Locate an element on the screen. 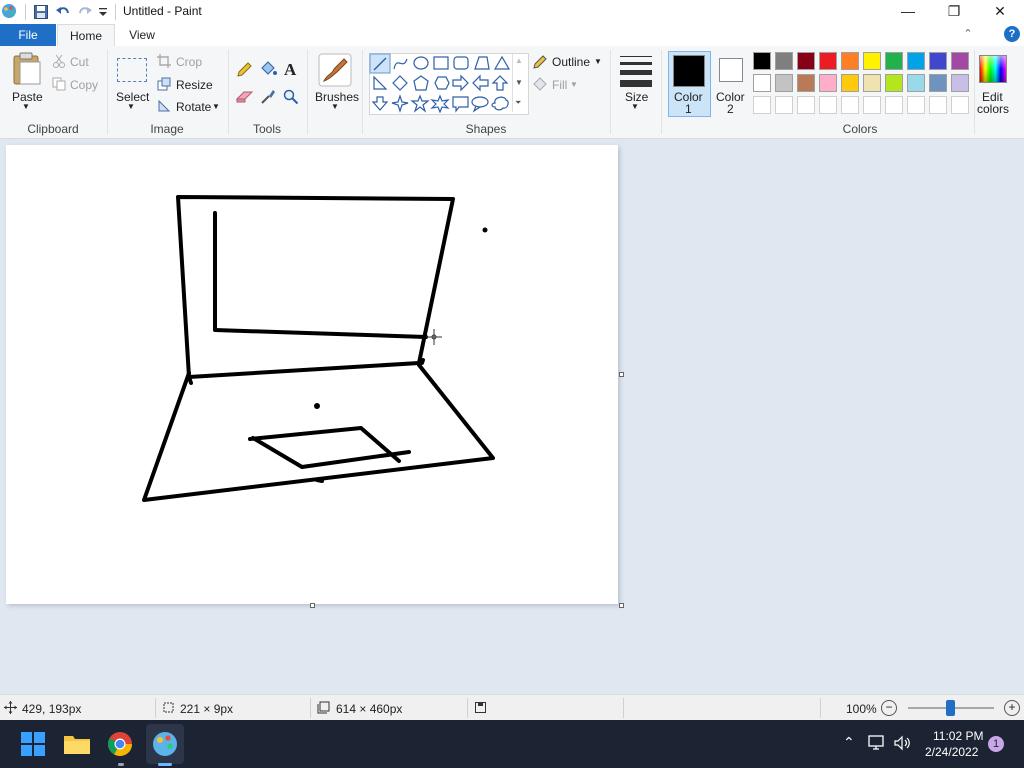 This screenshot has width=1024, height=768. shapes-scrollbar: ▲ ▼ ⏷ is located at coordinates (519, 83).